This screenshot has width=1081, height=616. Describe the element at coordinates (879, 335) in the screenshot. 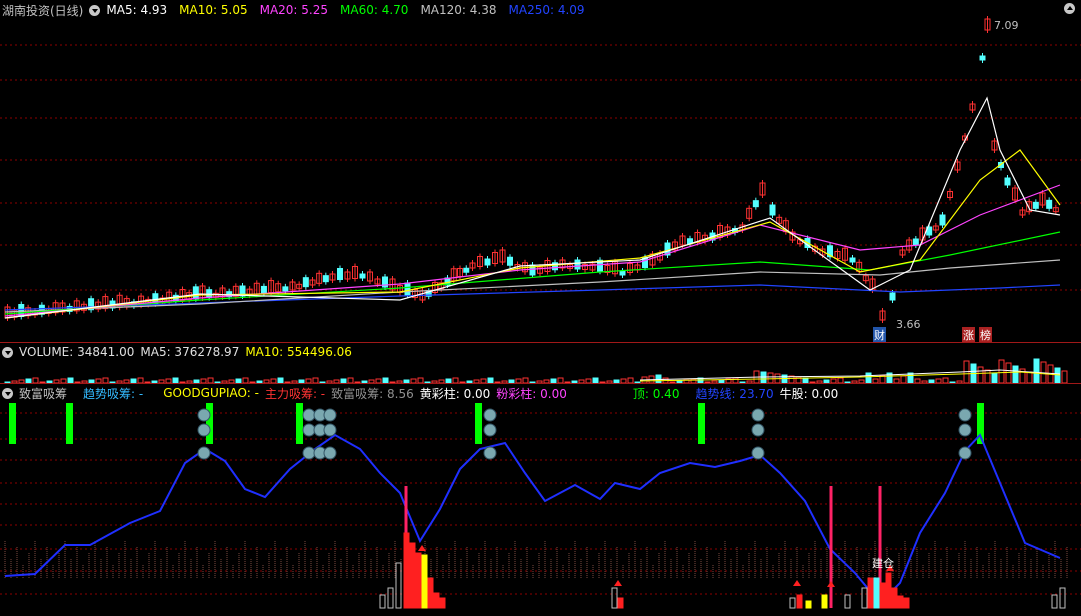

I see `finance-tag: 财` at that location.